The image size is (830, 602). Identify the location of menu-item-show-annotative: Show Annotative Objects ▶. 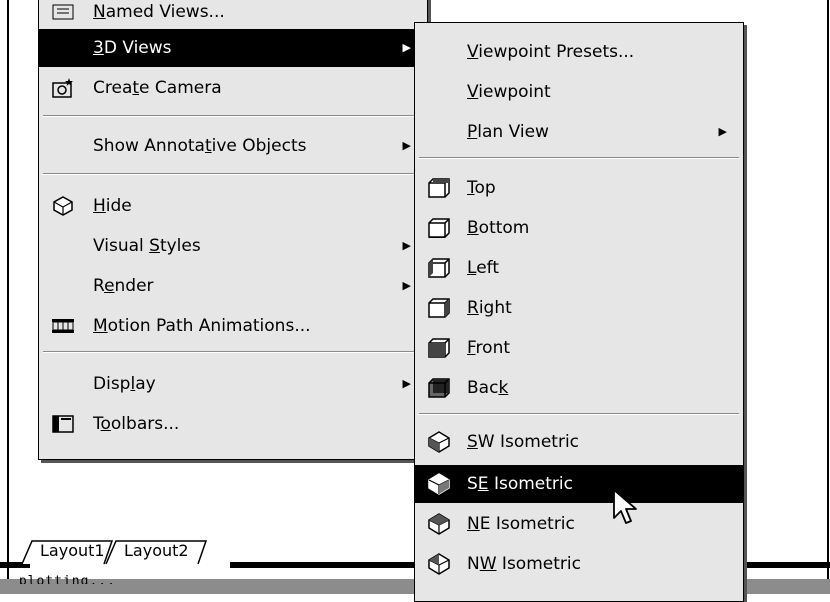
(233, 146).